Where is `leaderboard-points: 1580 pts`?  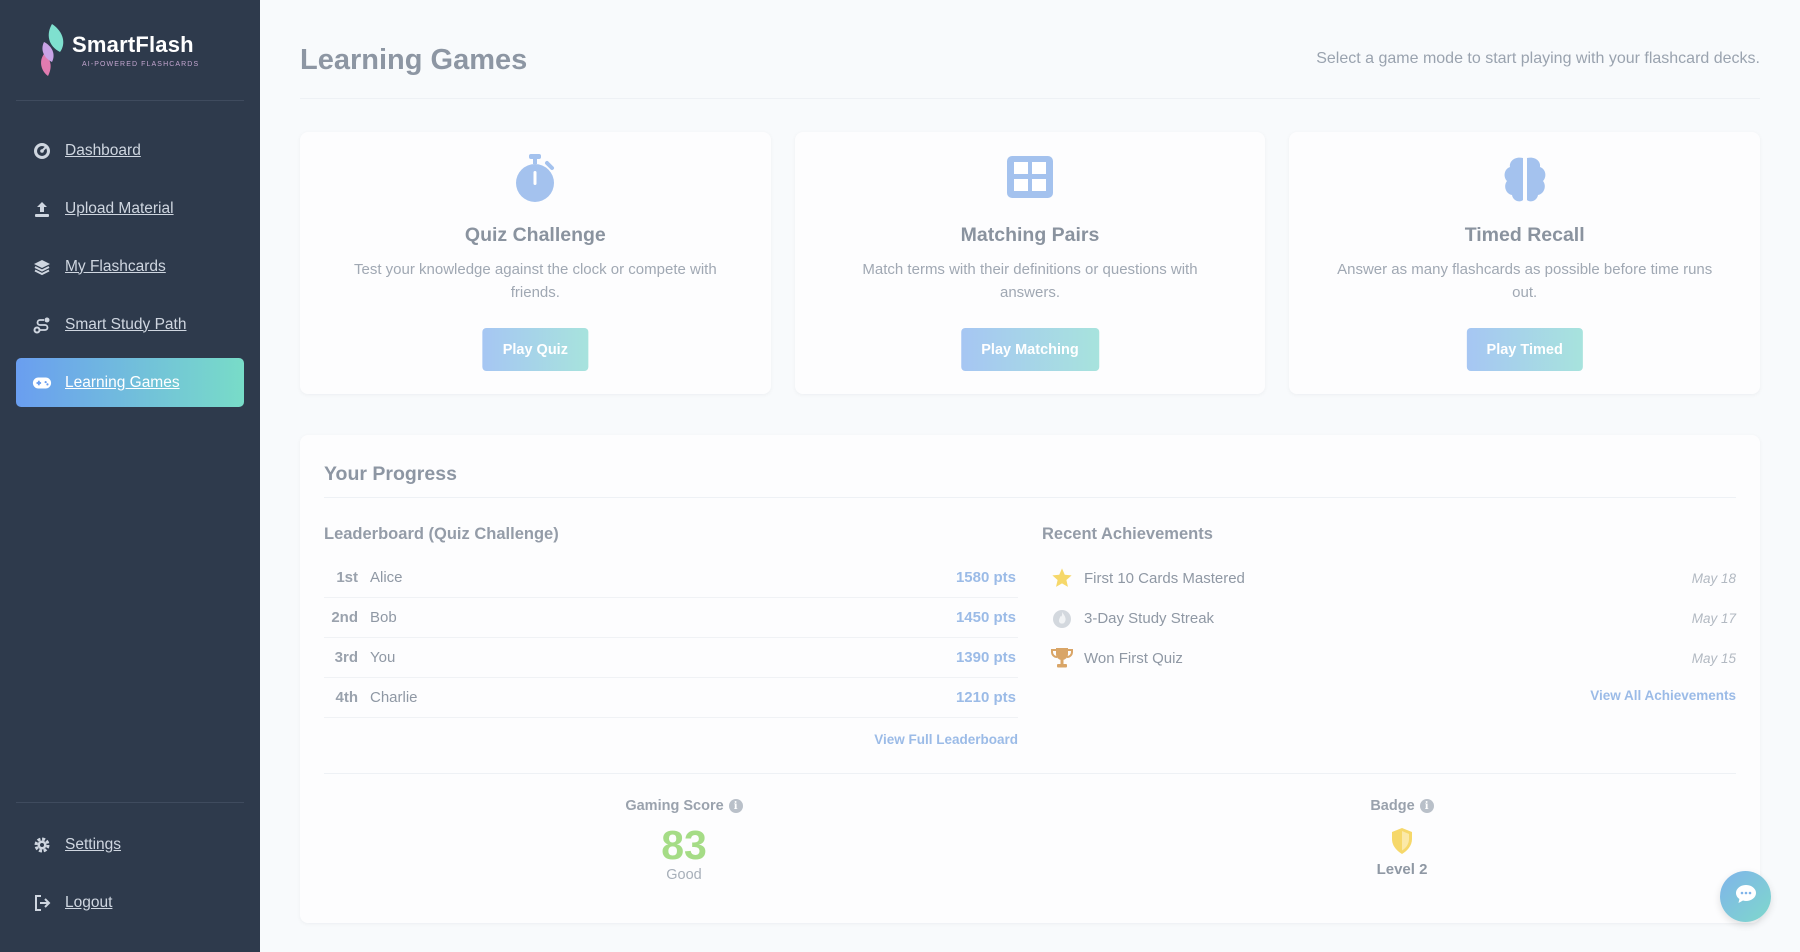 leaderboard-points: 1580 pts is located at coordinates (985, 577).